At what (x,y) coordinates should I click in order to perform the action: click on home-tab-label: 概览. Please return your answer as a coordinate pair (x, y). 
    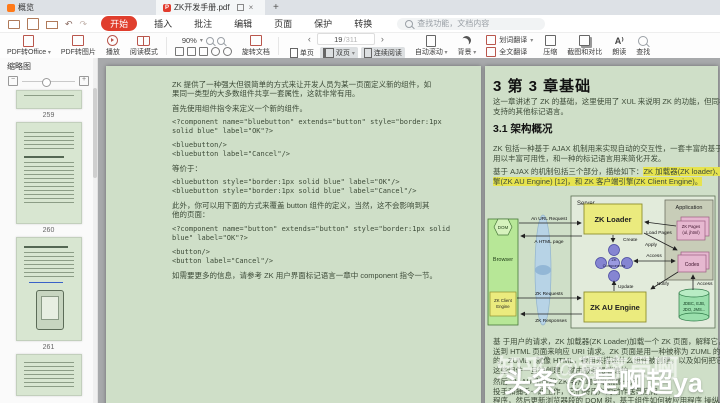
    Looking at the image, I should click on (26, 7).